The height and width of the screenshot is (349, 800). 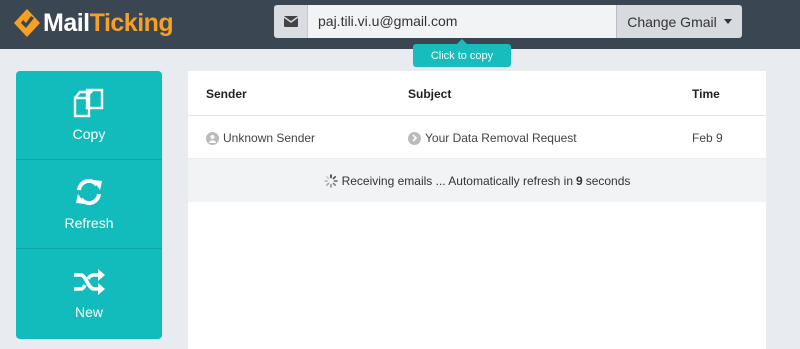 What do you see at coordinates (414, 138) in the screenshot?
I see `chevron-right-icon` at bounding box center [414, 138].